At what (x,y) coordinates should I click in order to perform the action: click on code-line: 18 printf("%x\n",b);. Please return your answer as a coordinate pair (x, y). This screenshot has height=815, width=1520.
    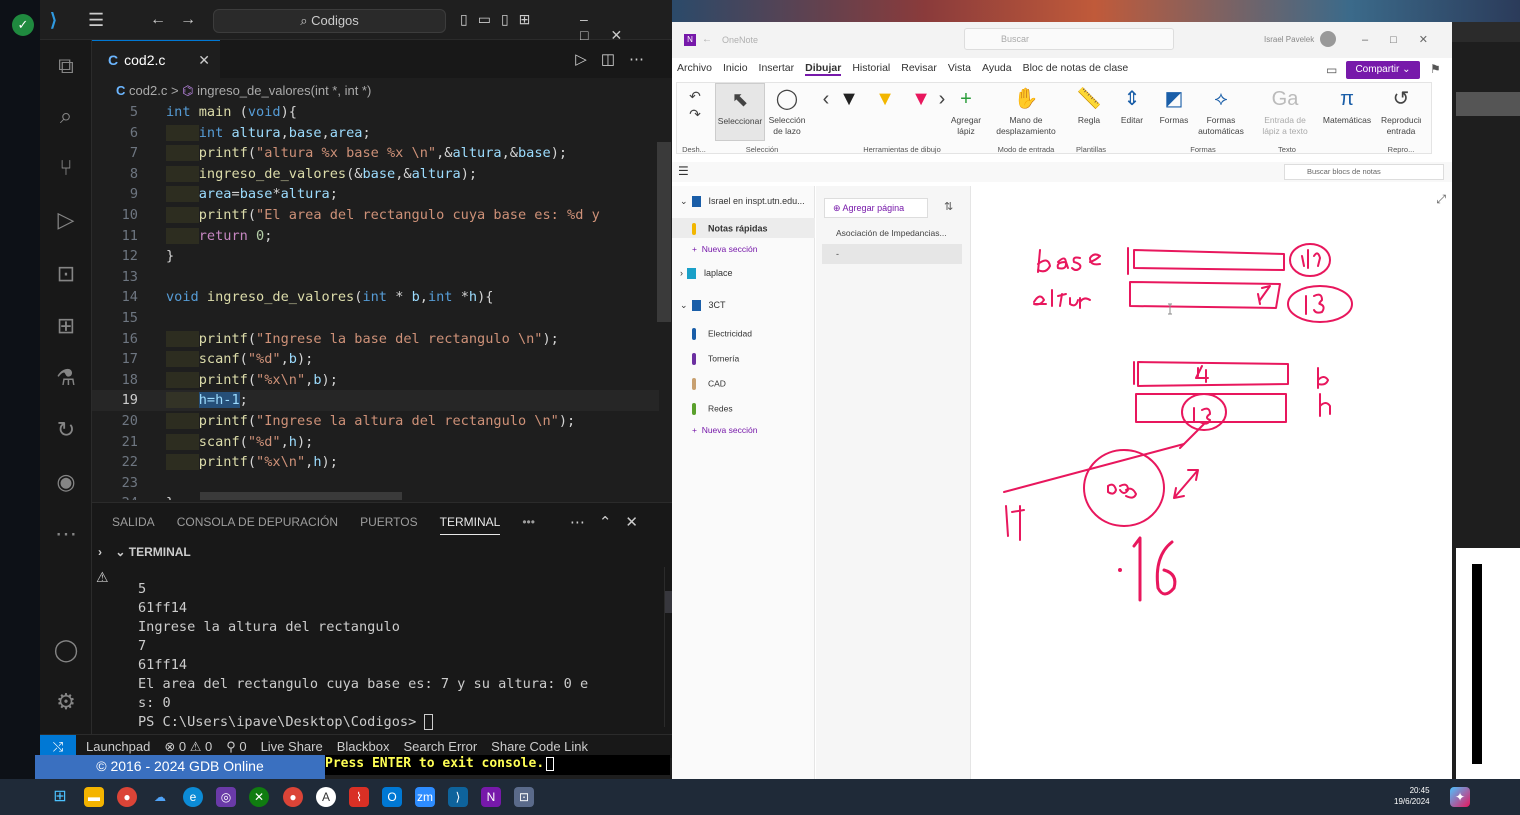
    Looking at the image, I should click on (375, 380).